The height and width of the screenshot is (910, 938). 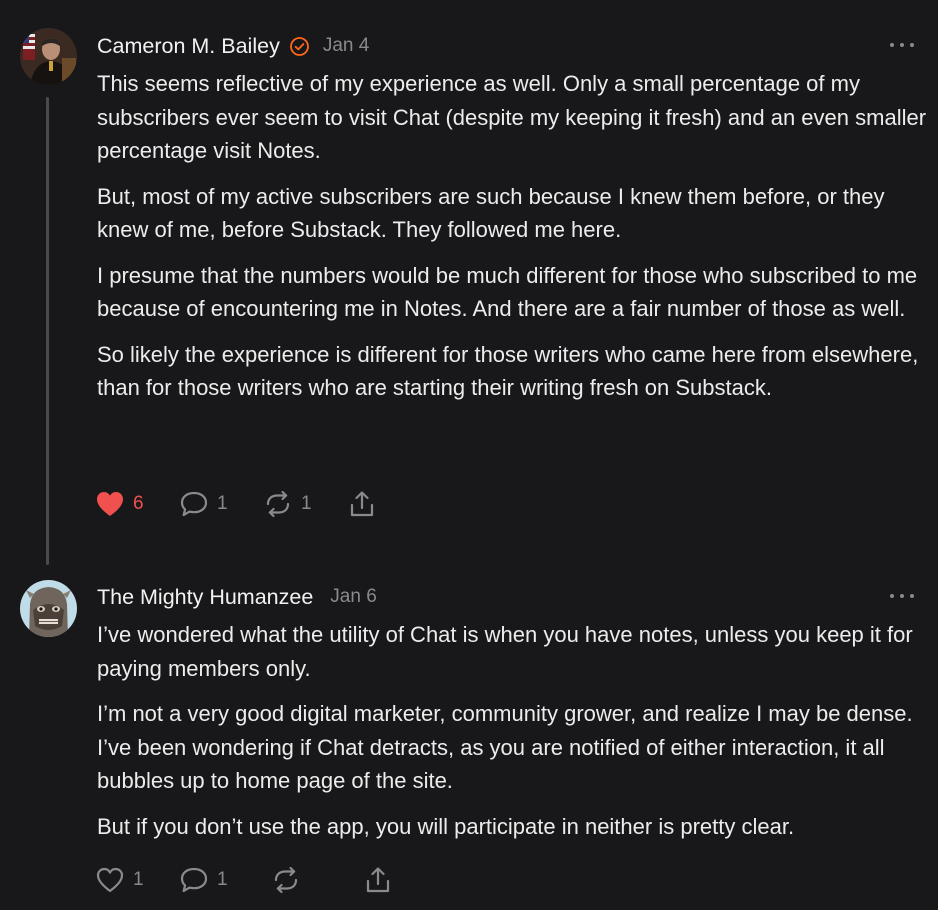 I want to click on like-count: 6, so click(x=138, y=503).